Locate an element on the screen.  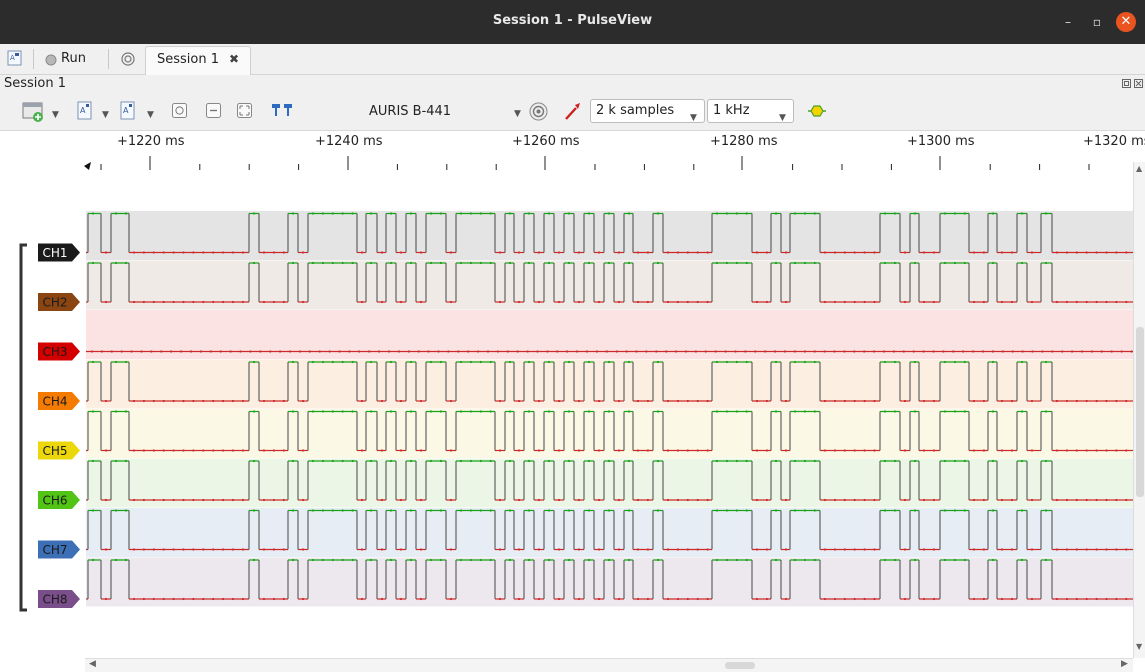
horizontal-scrollbar: ◀ ▶ is located at coordinates (609, 665).